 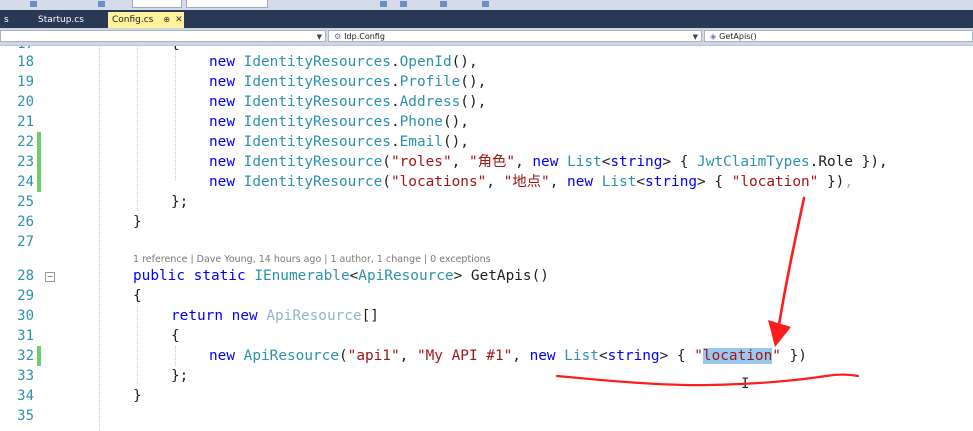 What do you see at coordinates (275, 316) in the screenshot?
I see `line-code: return new ApiResource[]` at bounding box center [275, 316].